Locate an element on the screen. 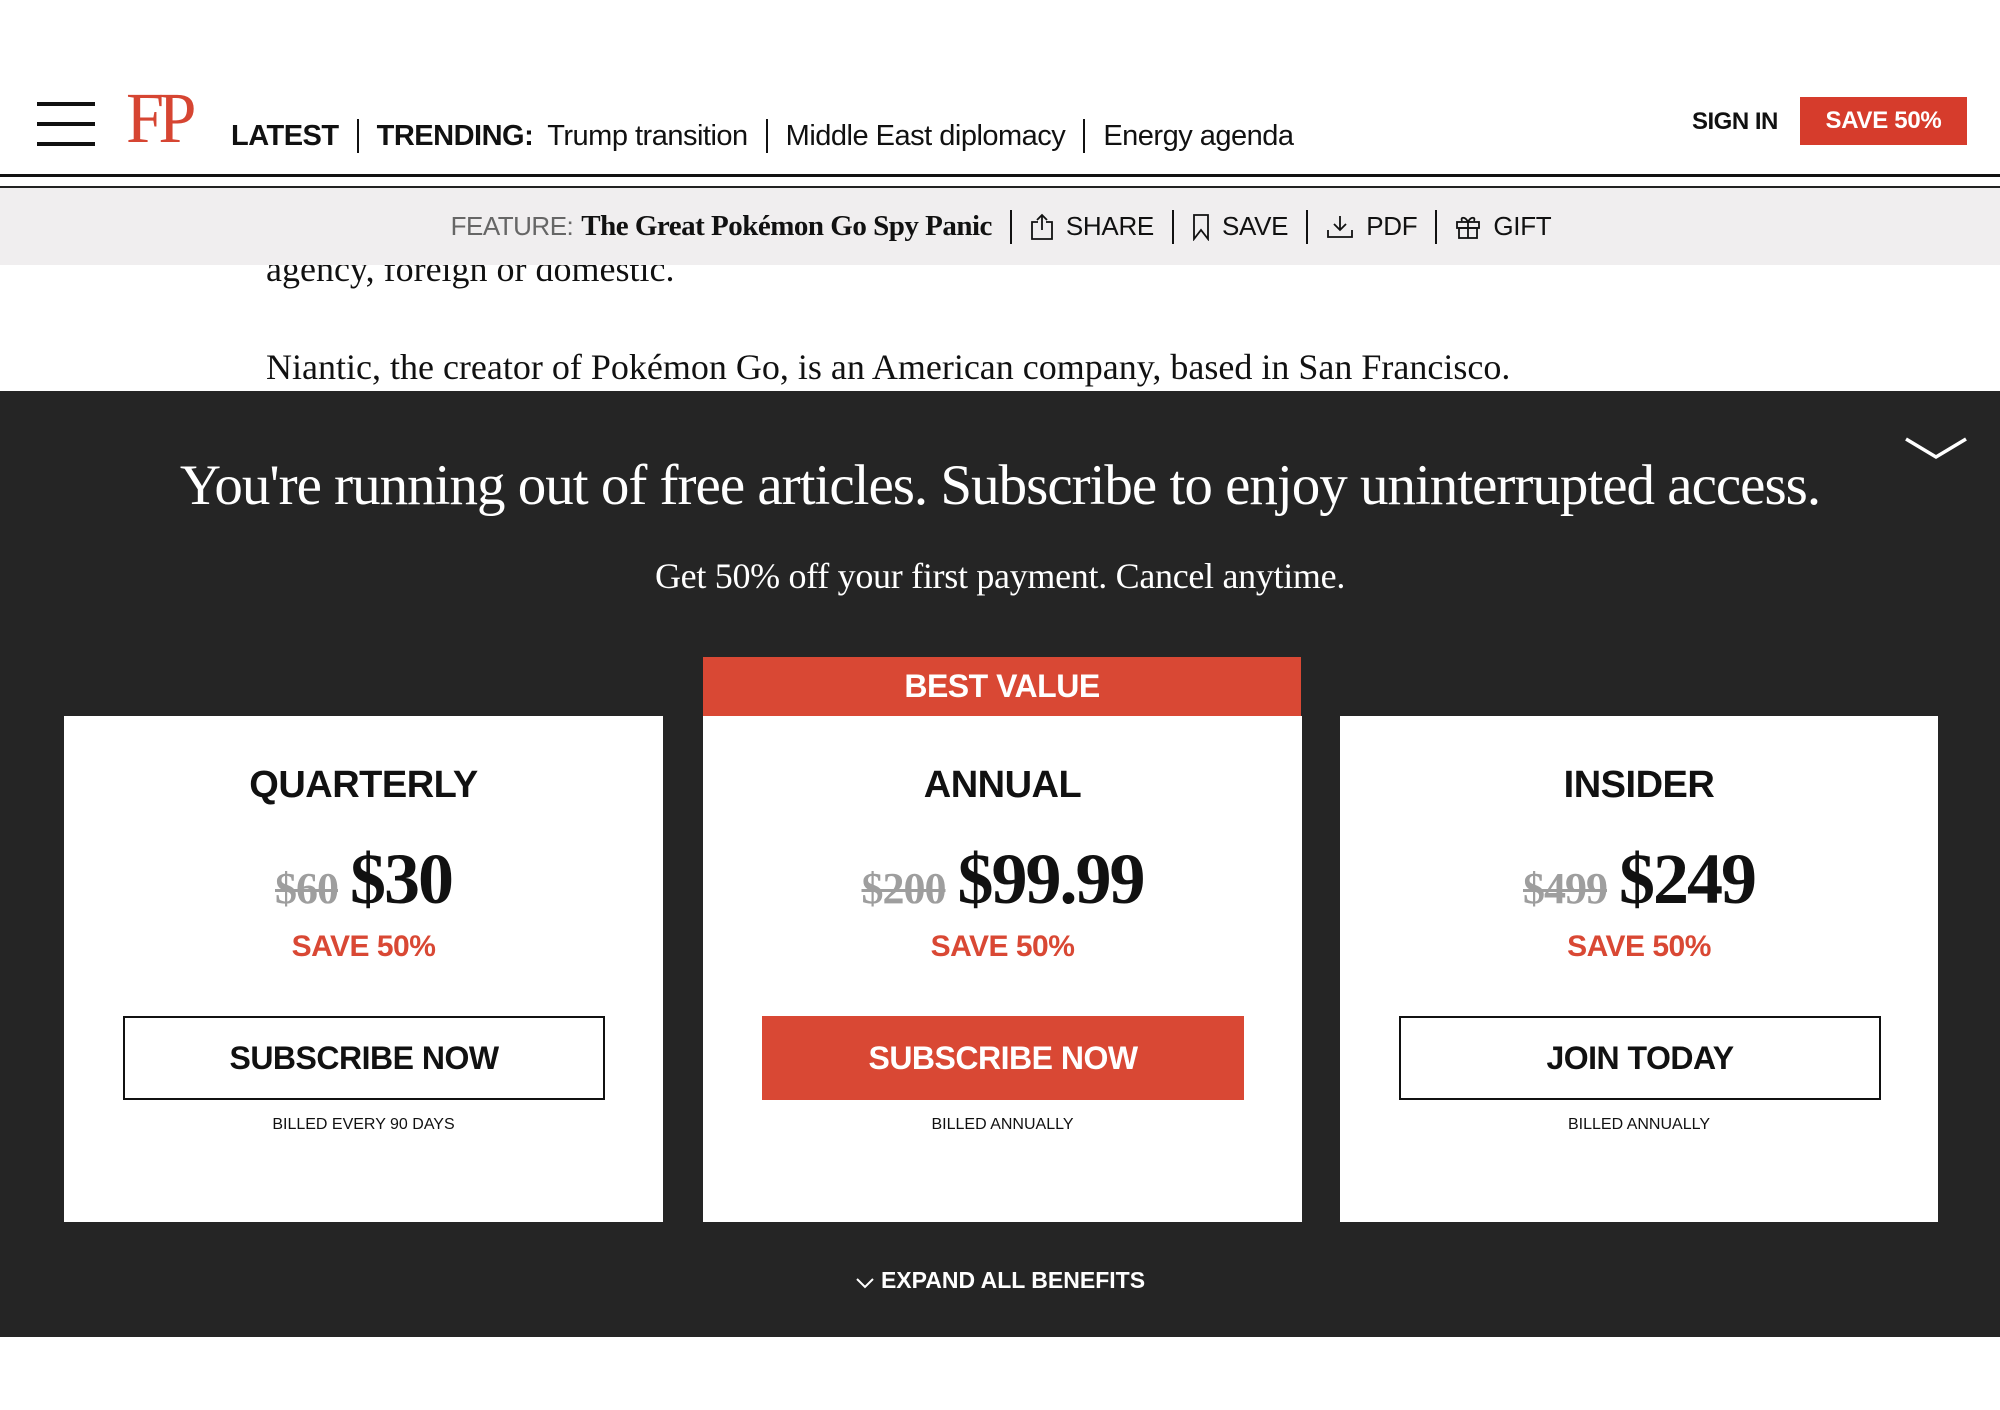 This screenshot has height=1410, width=2000. plan-name: QUARTERLY is located at coordinates (363, 785).